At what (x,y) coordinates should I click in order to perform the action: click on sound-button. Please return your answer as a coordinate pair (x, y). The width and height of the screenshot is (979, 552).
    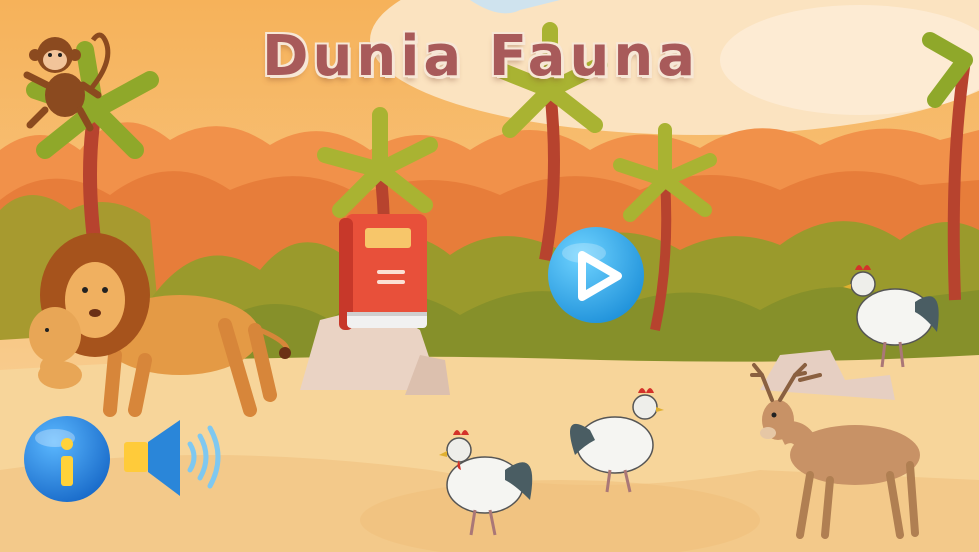
    Looking at the image, I should click on (174, 458).